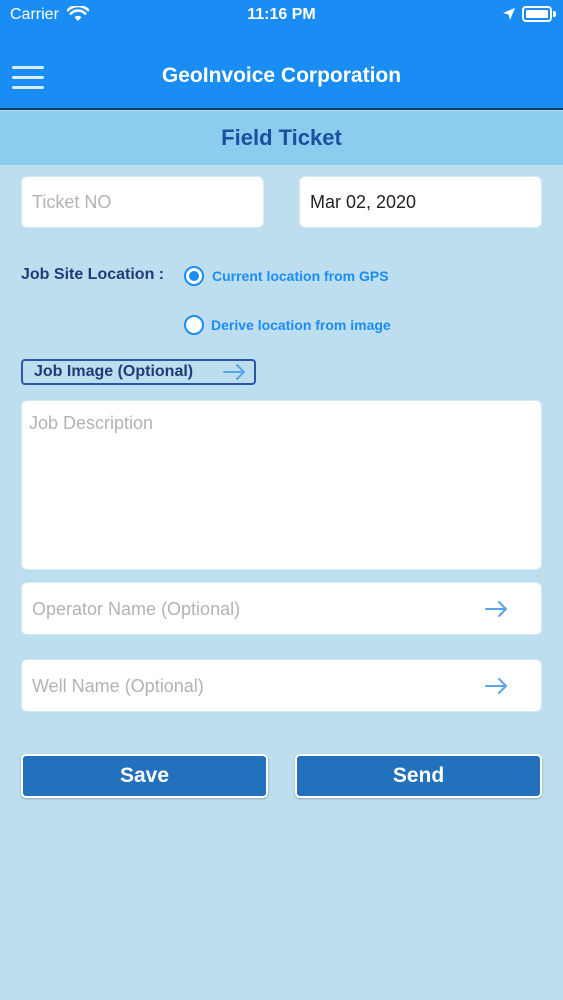 This screenshot has height=1000, width=563. Describe the element at coordinates (281, 138) in the screenshot. I see `page-title: Field Ticket` at that location.